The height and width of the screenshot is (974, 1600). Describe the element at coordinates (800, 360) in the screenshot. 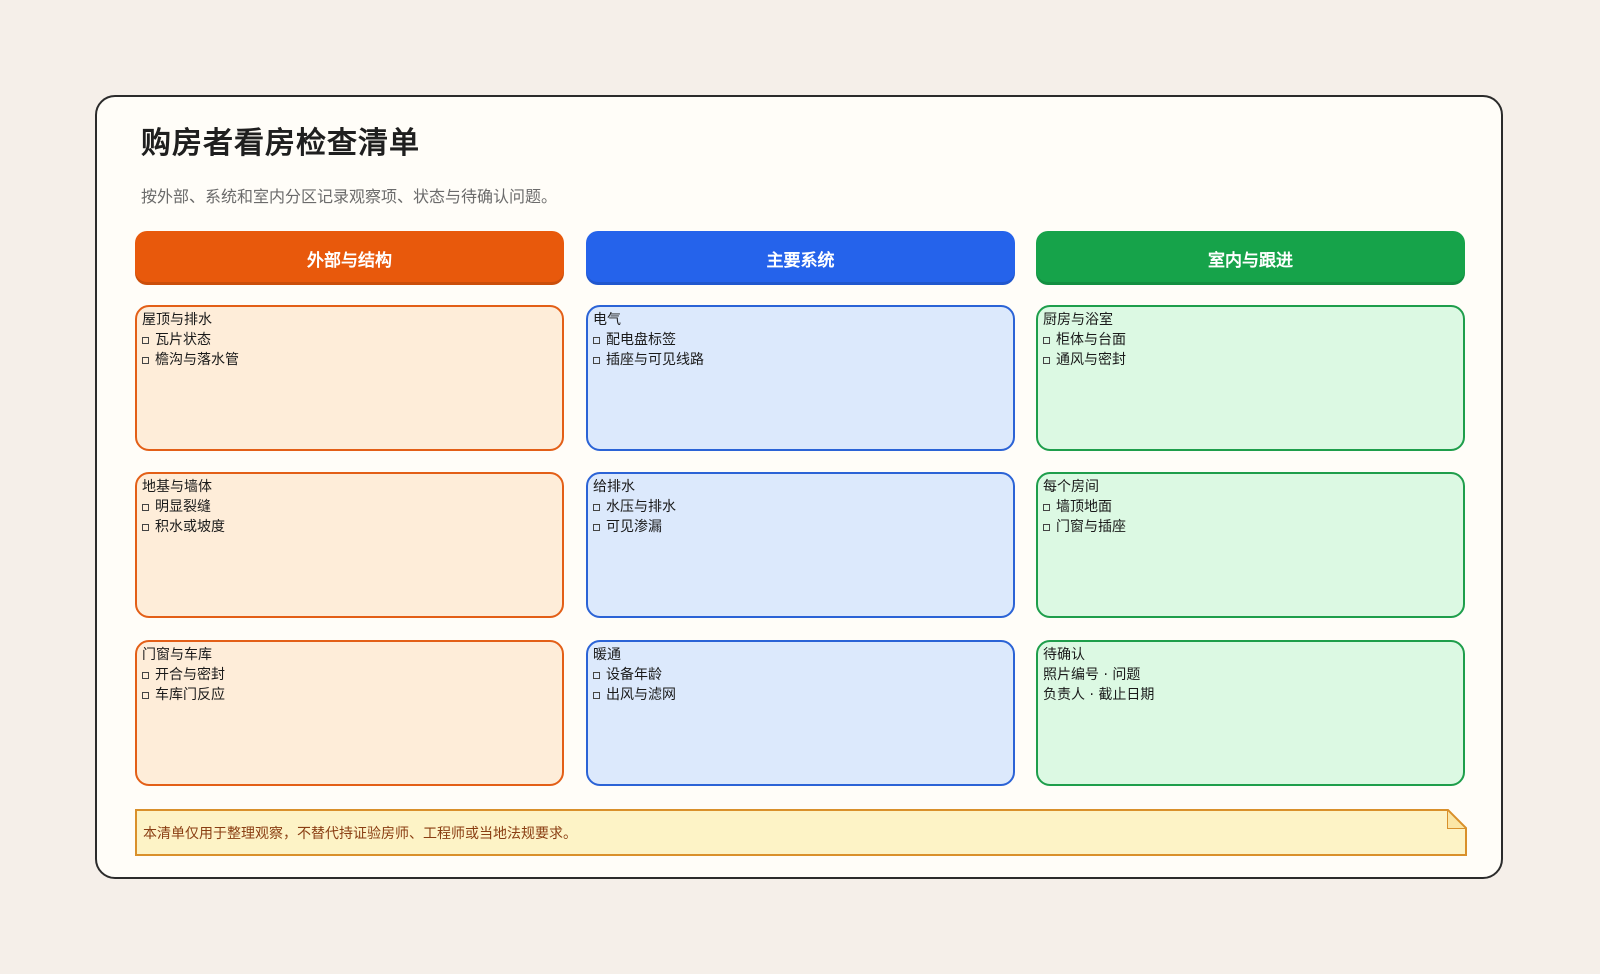

I see `checklist-item: 插座与可见线路` at that location.